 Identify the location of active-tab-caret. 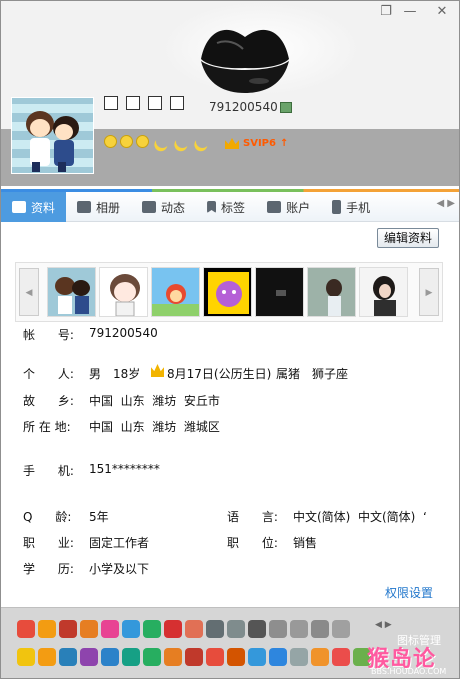
(36, 217).